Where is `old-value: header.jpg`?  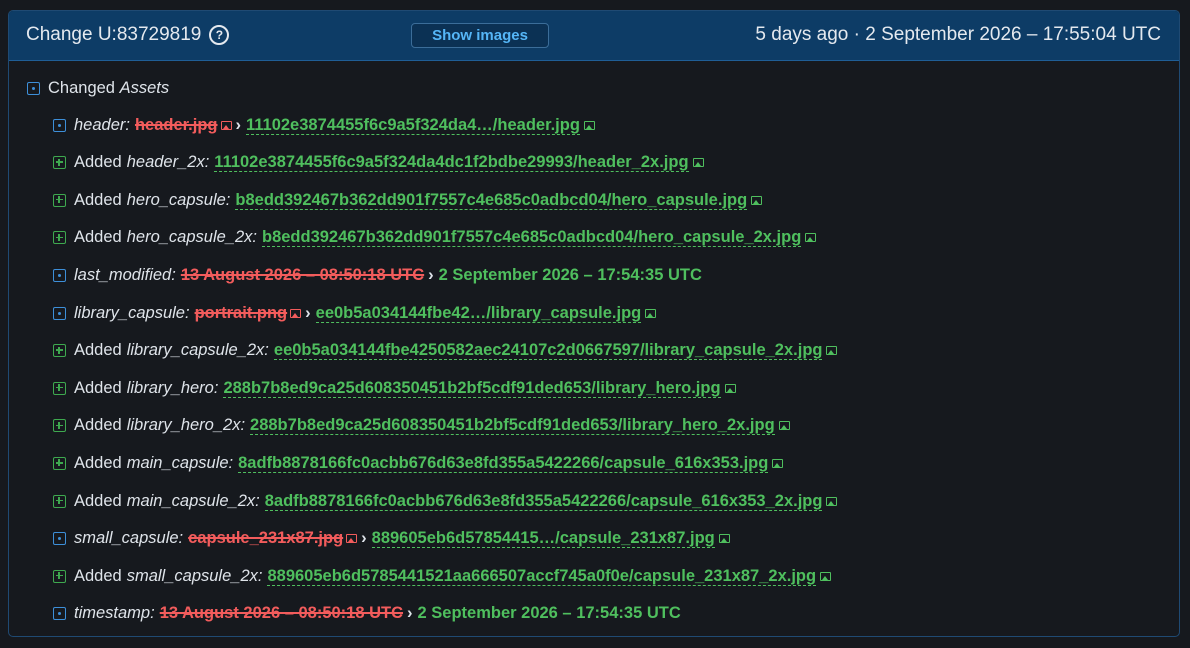
old-value: header.jpg is located at coordinates (176, 125).